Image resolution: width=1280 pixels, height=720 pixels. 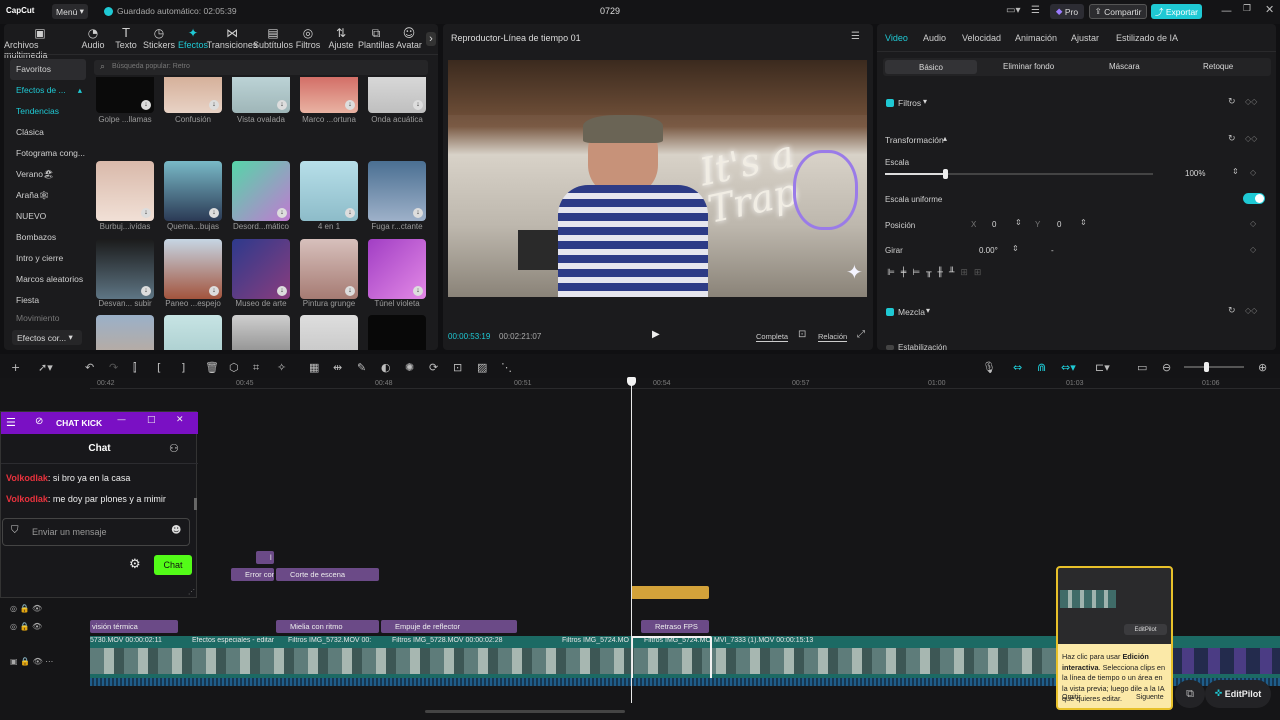 I want to click on stabilize-checkbox, so click(x=890, y=347).